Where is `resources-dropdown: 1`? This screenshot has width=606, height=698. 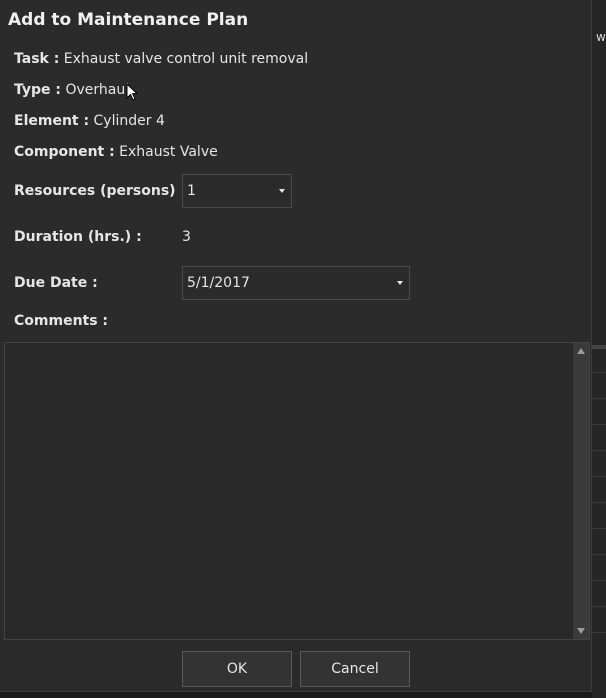
resources-dropdown: 1 is located at coordinates (237, 191).